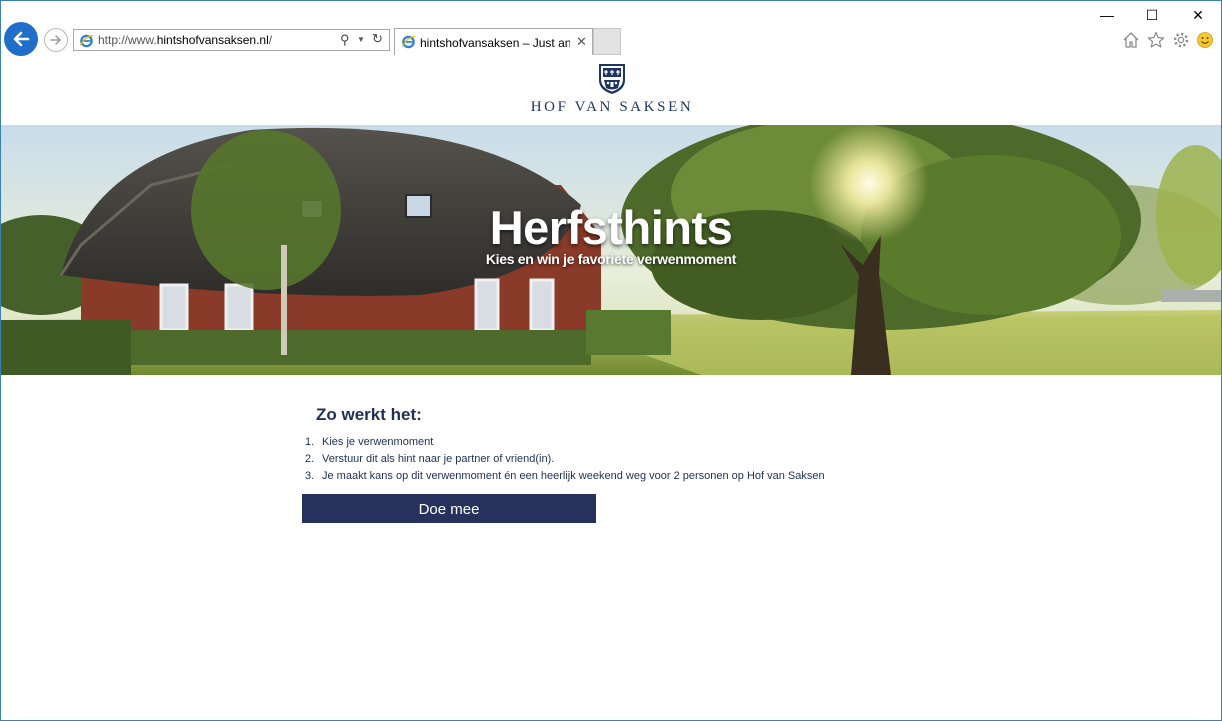 This screenshot has height=721, width=1222. I want to click on ie-page-icon, so click(86, 41).